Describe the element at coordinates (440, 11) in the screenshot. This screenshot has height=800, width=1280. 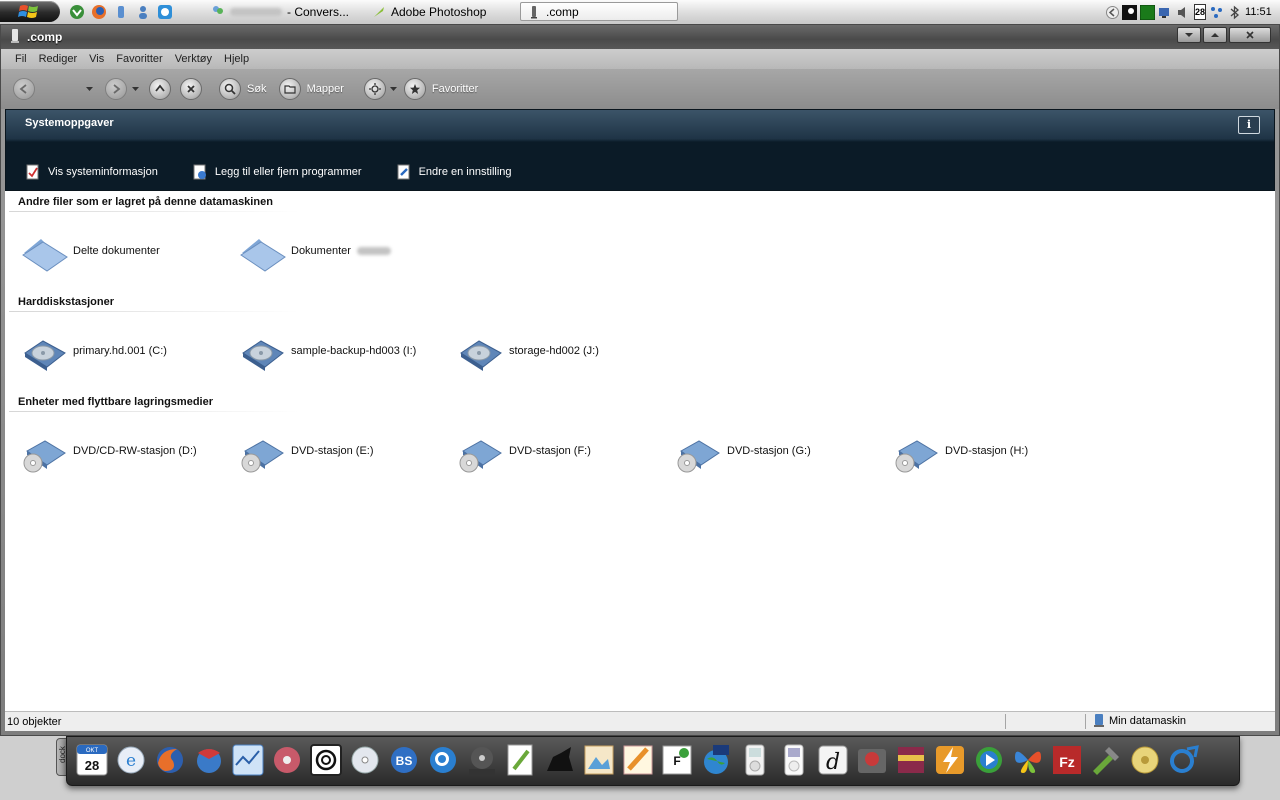
I see `task-photoshop: Adobe Photoshop` at that location.